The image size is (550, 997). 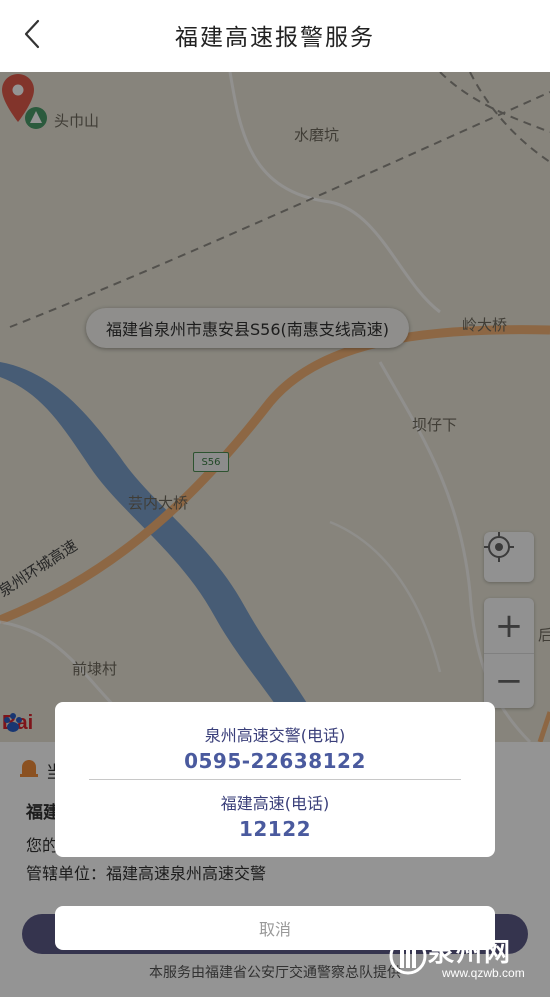 I want to click on contact-dialog: 泉州高速交警(电话) 0595-22638122 福建高速(电话) 12122, so click(x=275, y=779).